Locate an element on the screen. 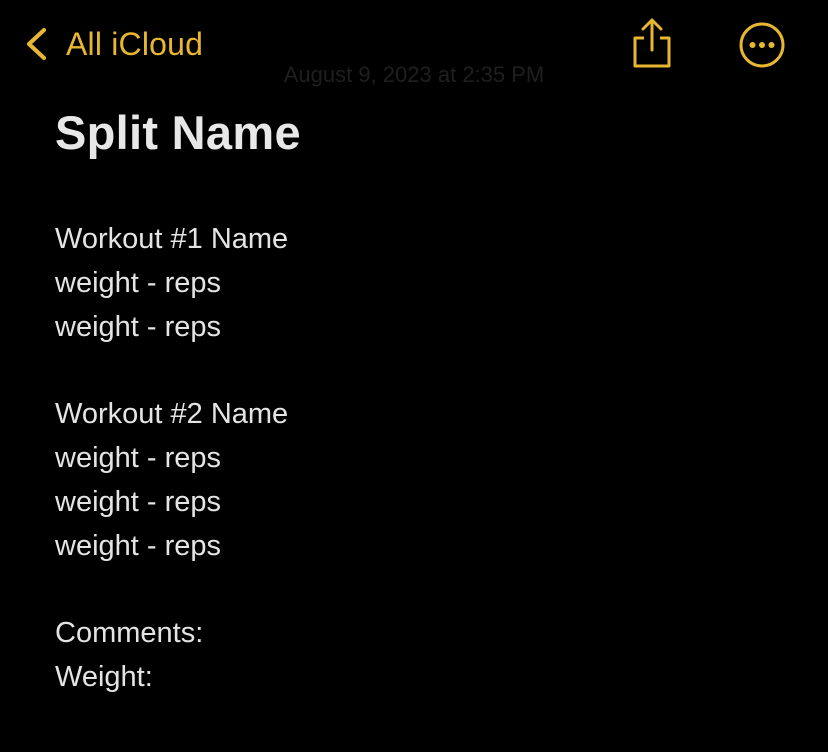 This screenshot has height=752, width=828. note-line: Workout #1 Name is located at coordinates (425, 240).